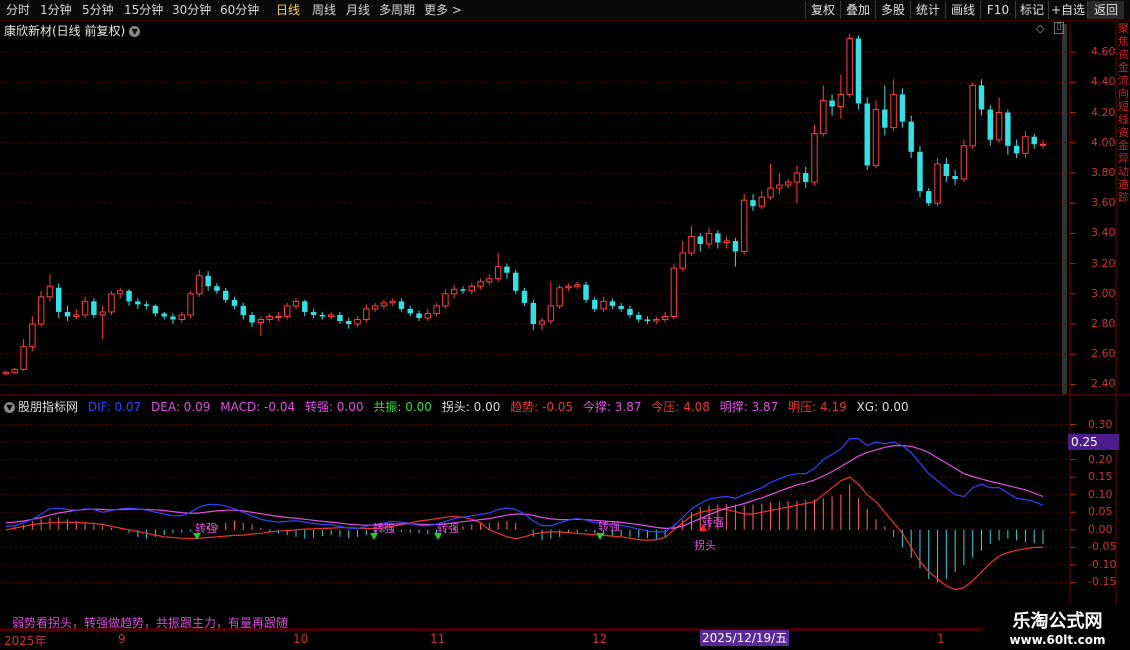 This screenshot has height=650, width=1130. Describe the element at coordinates (1100, 424) in the screenshot. I see `macd-tick-label: 0.30` at that location.